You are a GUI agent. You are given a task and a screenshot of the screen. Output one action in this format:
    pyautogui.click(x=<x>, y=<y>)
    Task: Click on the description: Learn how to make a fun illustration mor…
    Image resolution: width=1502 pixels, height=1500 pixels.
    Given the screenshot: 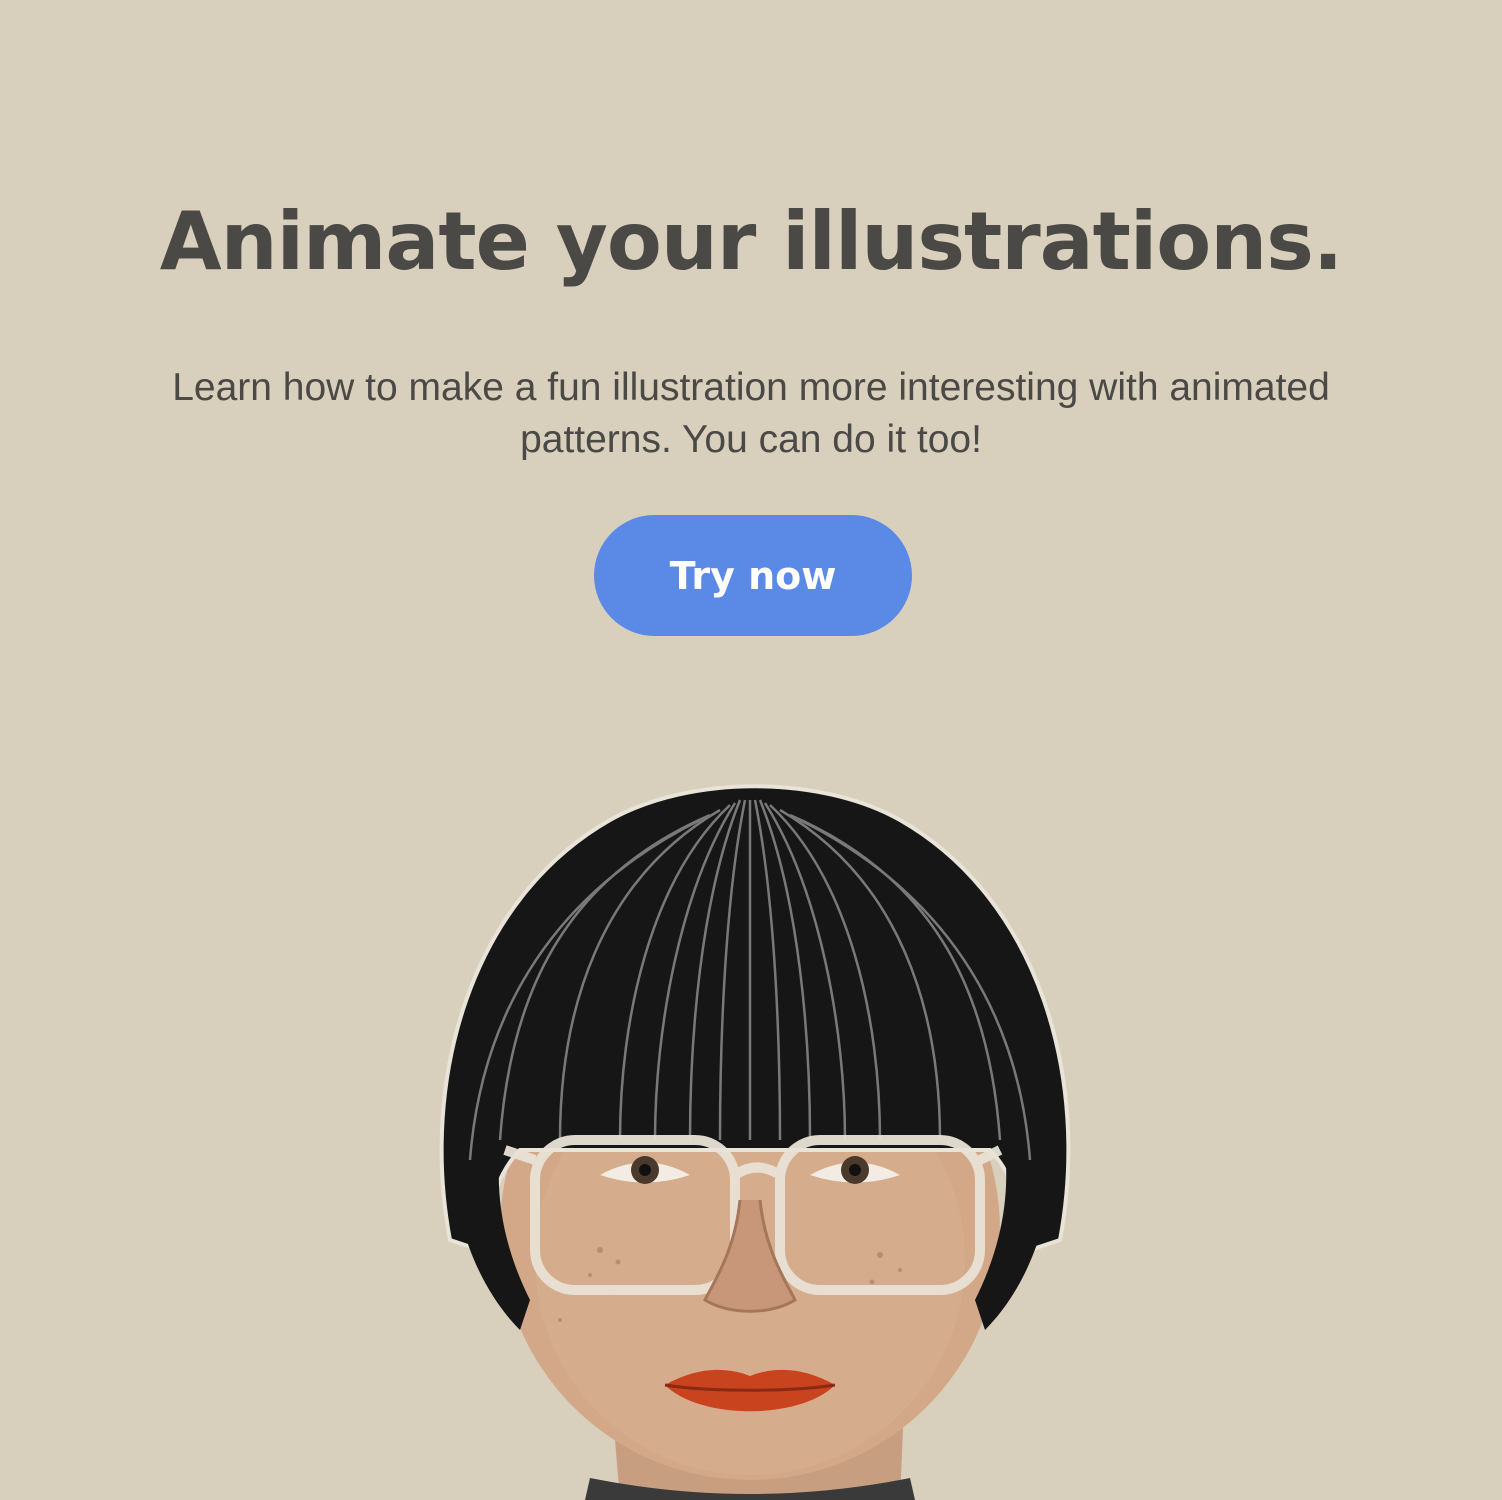 What is the action you would take?
    pyautogui.click(x=751, y=413)
    